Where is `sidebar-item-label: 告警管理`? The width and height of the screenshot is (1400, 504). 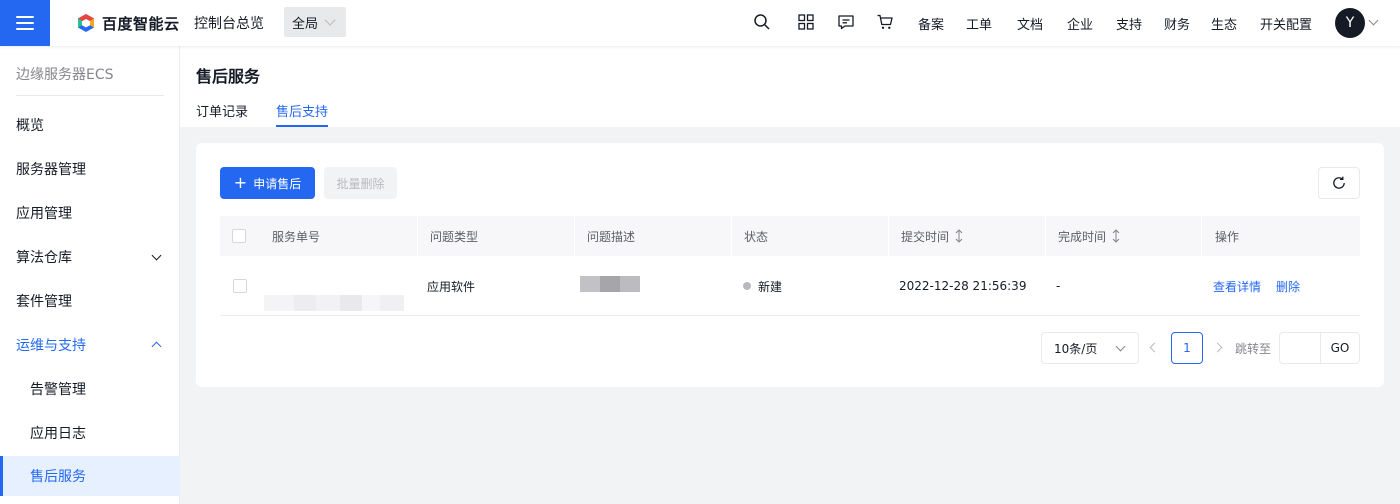
sidebar-item-label: 告警管理 is located at coordinates (58, 390).